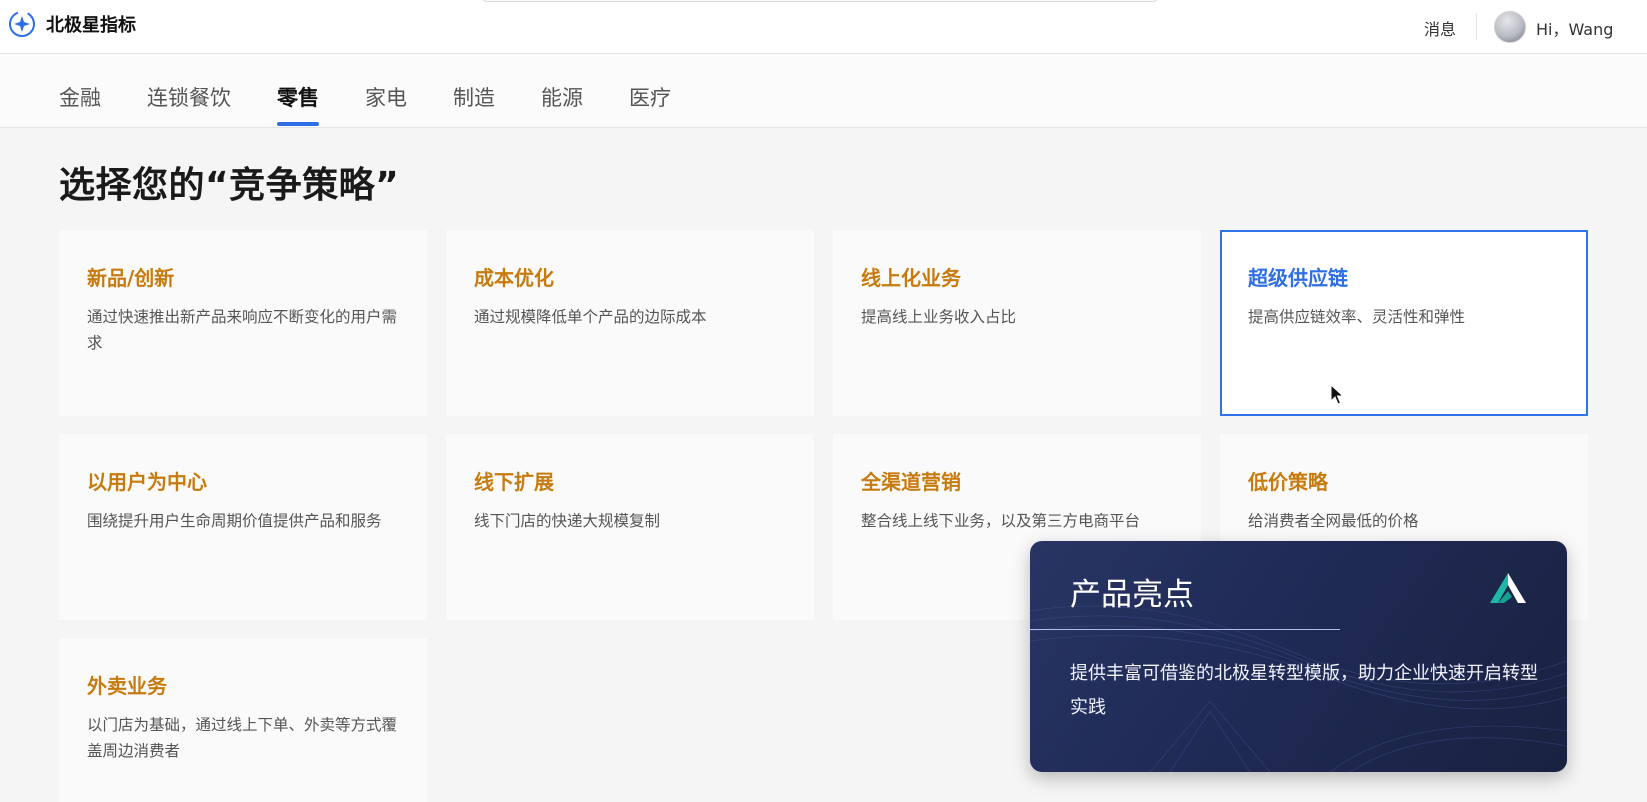 The image size is (1647, 802). I want to click on product-highlight-popup: 产品亮点 提供丰富可借鉴的北极星转型模版，助力企业快速开启转型实践, so click(1298, 656).